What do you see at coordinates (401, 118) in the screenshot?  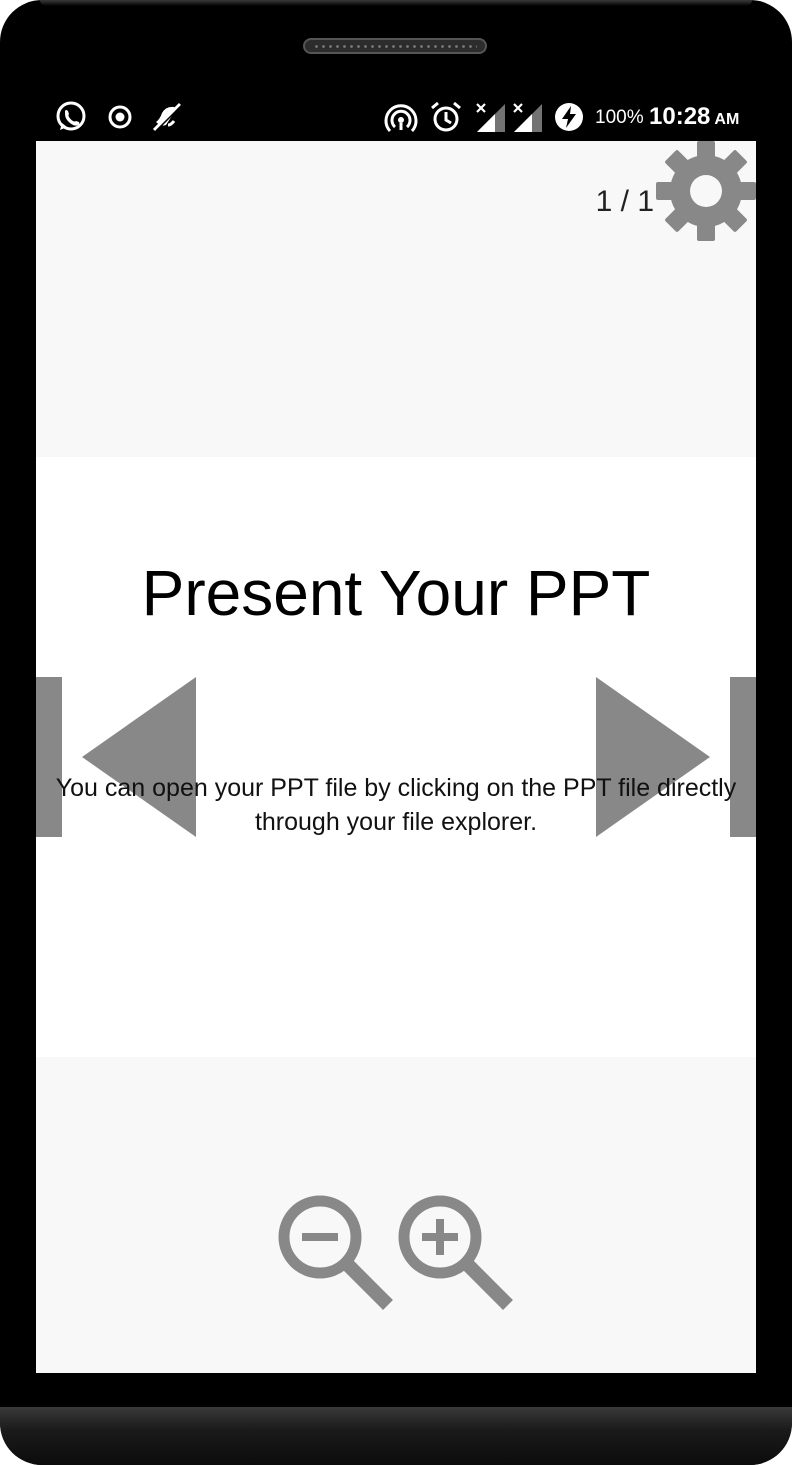 I see `hotspot-icon` at bounding box center [401, 118].